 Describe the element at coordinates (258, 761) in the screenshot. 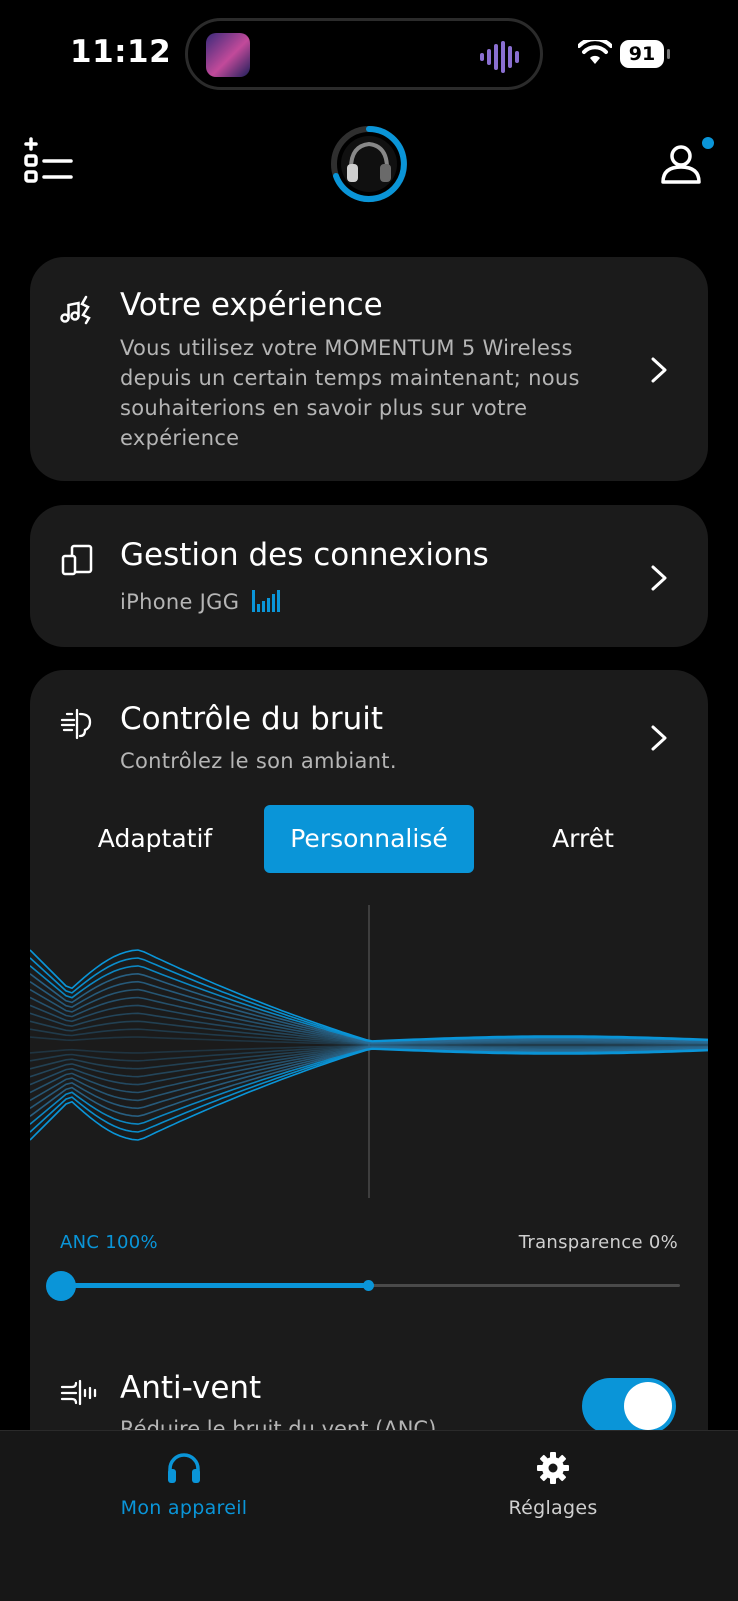

I see `noise-control-subtitle: Contrôlez le son ambiant.` at that location.